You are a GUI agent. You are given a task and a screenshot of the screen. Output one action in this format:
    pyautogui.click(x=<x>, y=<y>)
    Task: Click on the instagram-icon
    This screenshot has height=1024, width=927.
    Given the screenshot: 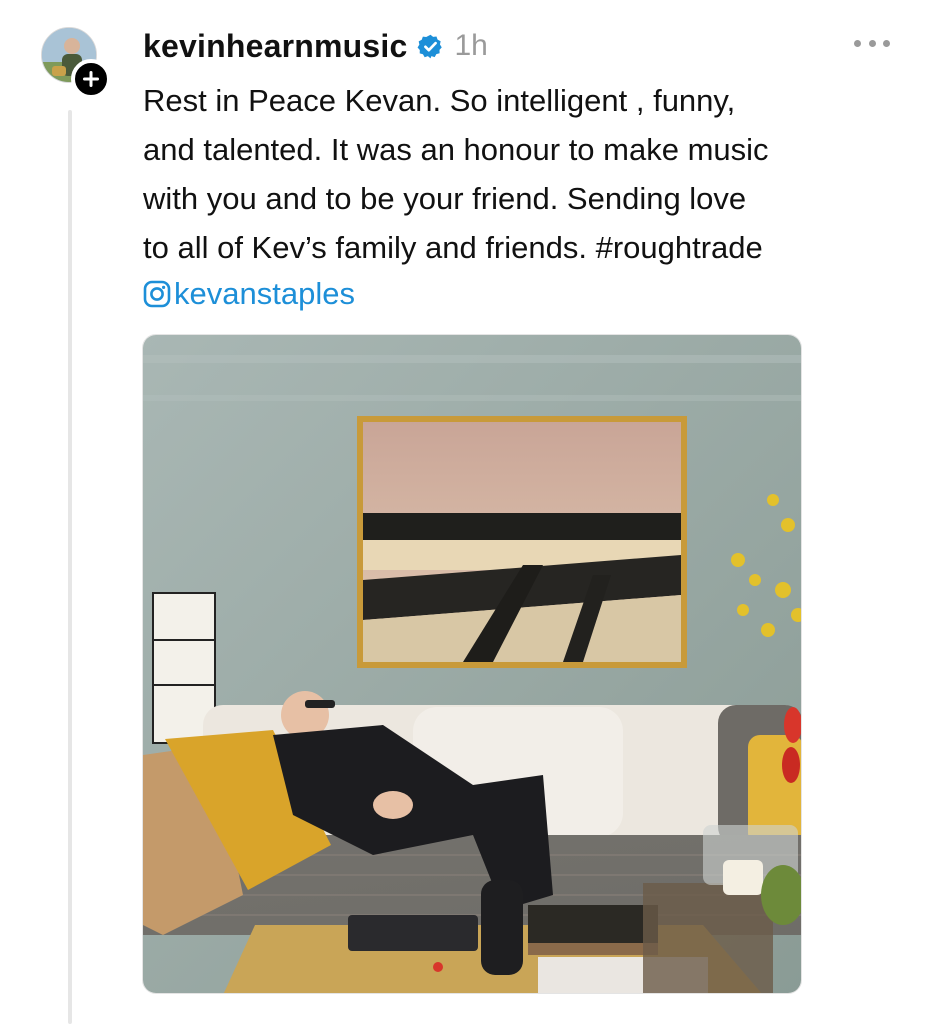 What is the action you would take?
    pyautogui.click(x=157, y=294)
    